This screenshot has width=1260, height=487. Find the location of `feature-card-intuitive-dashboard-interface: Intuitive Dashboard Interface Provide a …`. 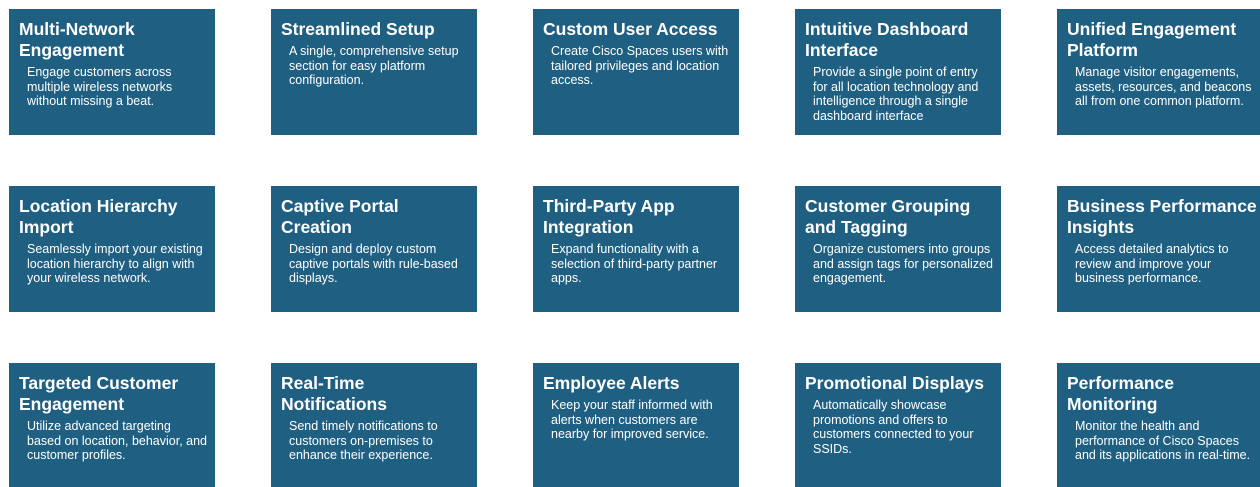

feature-card-intuitive-dashboard-interface: Intuitive Dashboard Interface Provide a … is located at coordinates (898, 72).